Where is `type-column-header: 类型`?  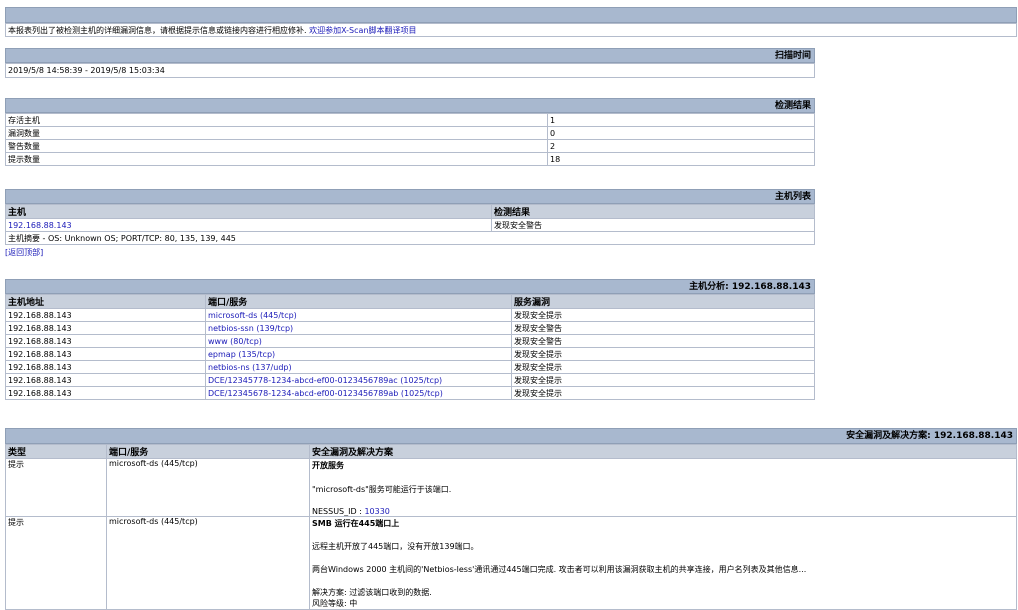
type-column-header: 类型 is located at coordinates (56, 451).